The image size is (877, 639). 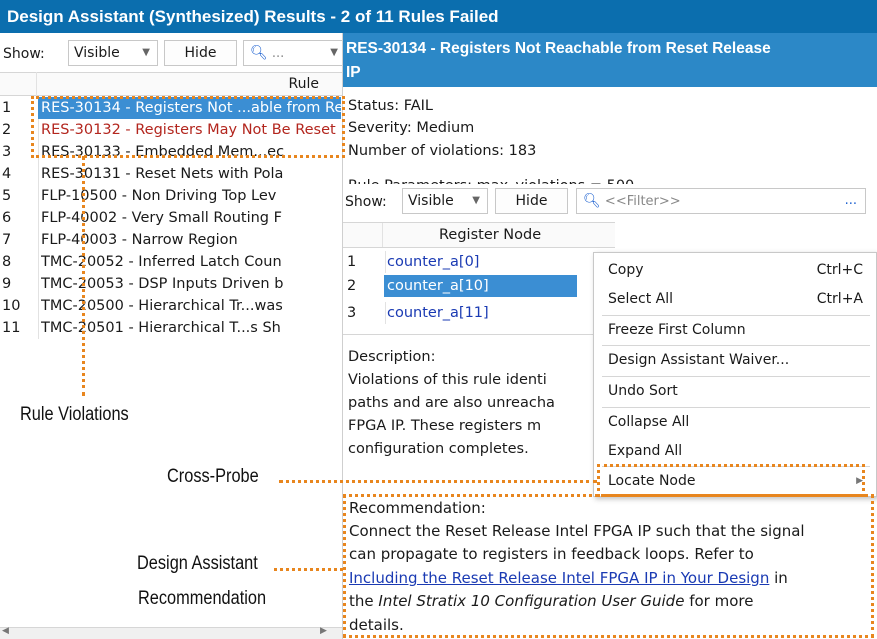 I want to click on chevron-right-icon: ▶, so click(x=323, y=631).